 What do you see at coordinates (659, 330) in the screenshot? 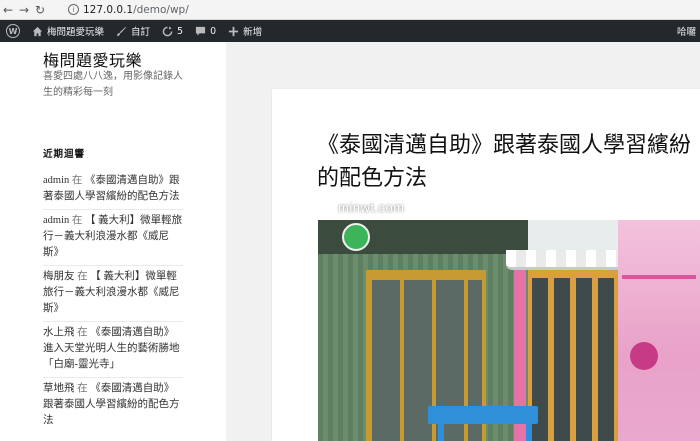
I see `photo-ad-board` at bounding box center [659, 330].